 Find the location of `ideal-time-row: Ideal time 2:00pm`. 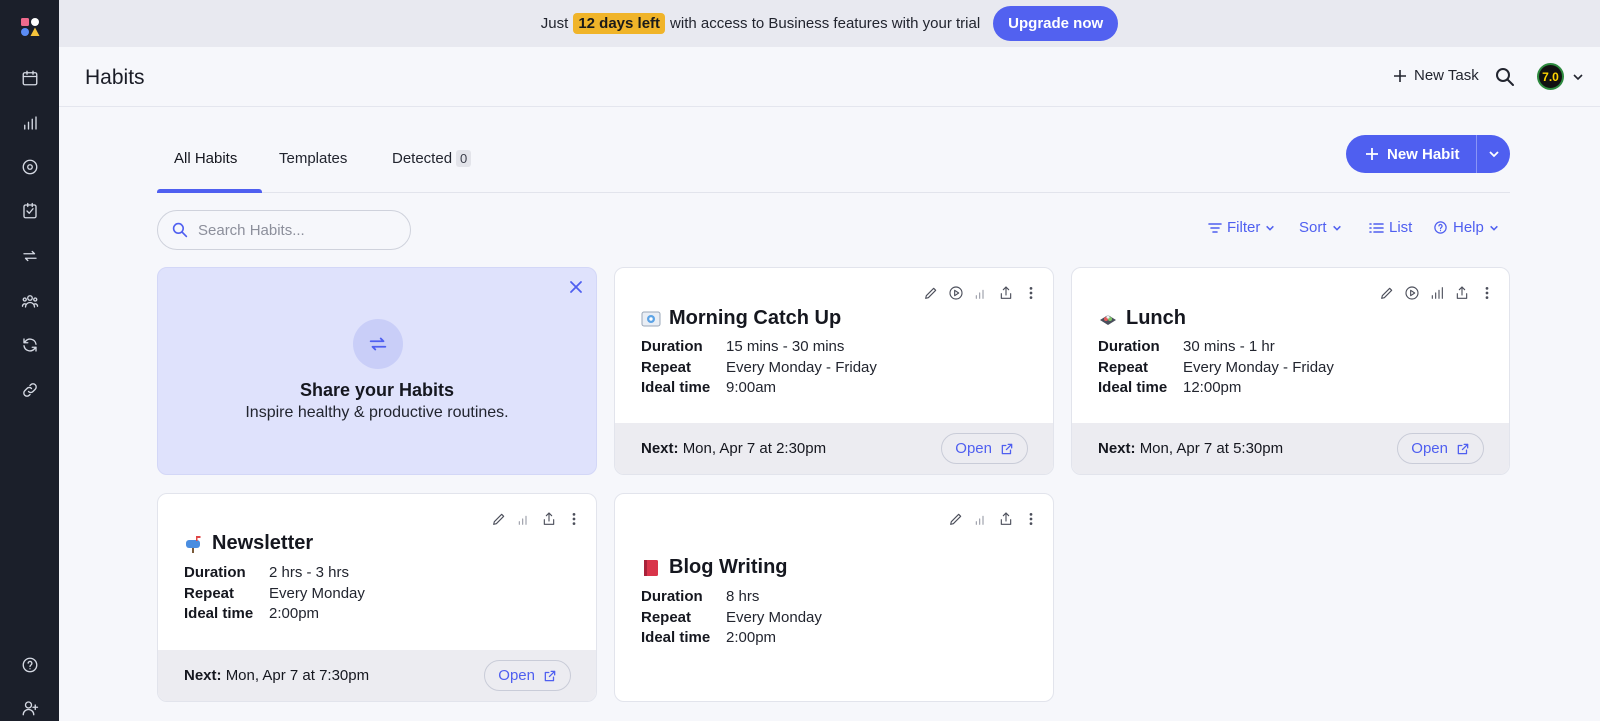

ideal-time-row: Ideal time 2:00pm is located at coordinates (731, 638).